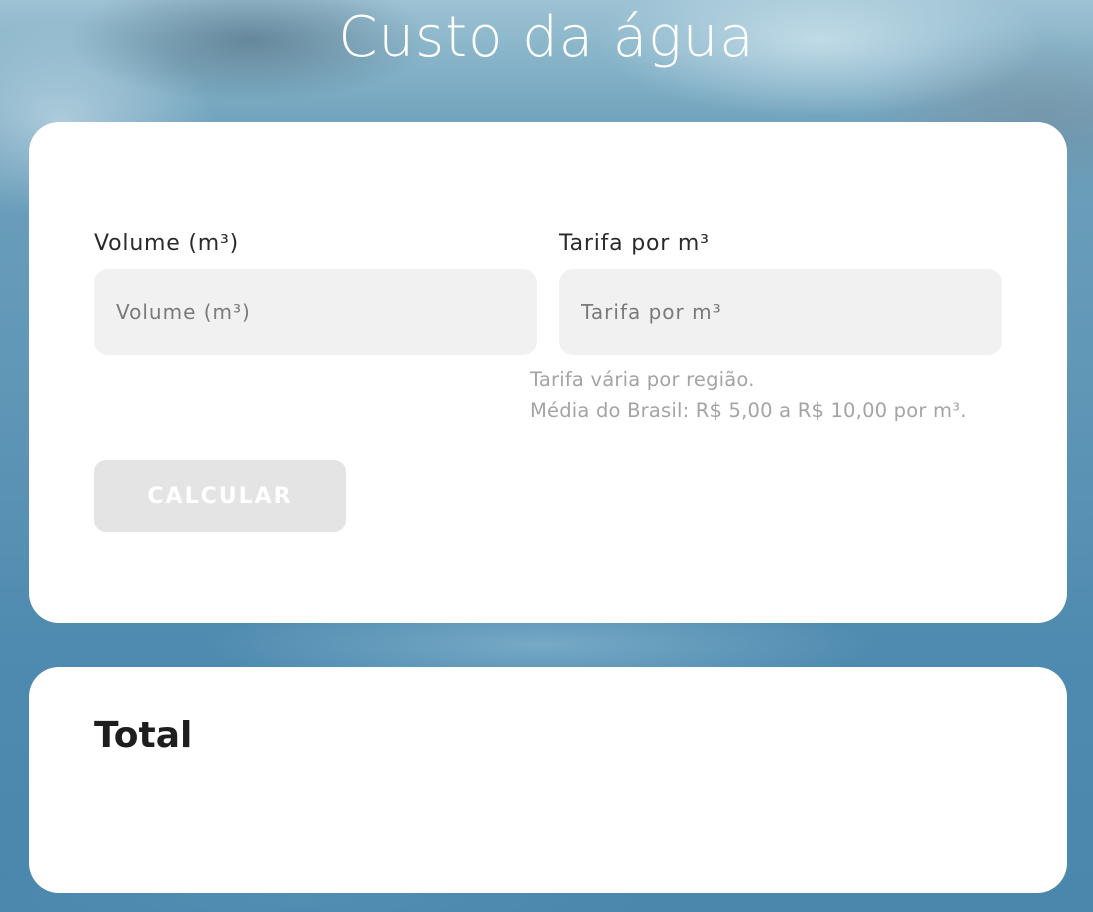 This screenshot has height=912, width=1093. I want to click on volume-input, so click(315, 312).